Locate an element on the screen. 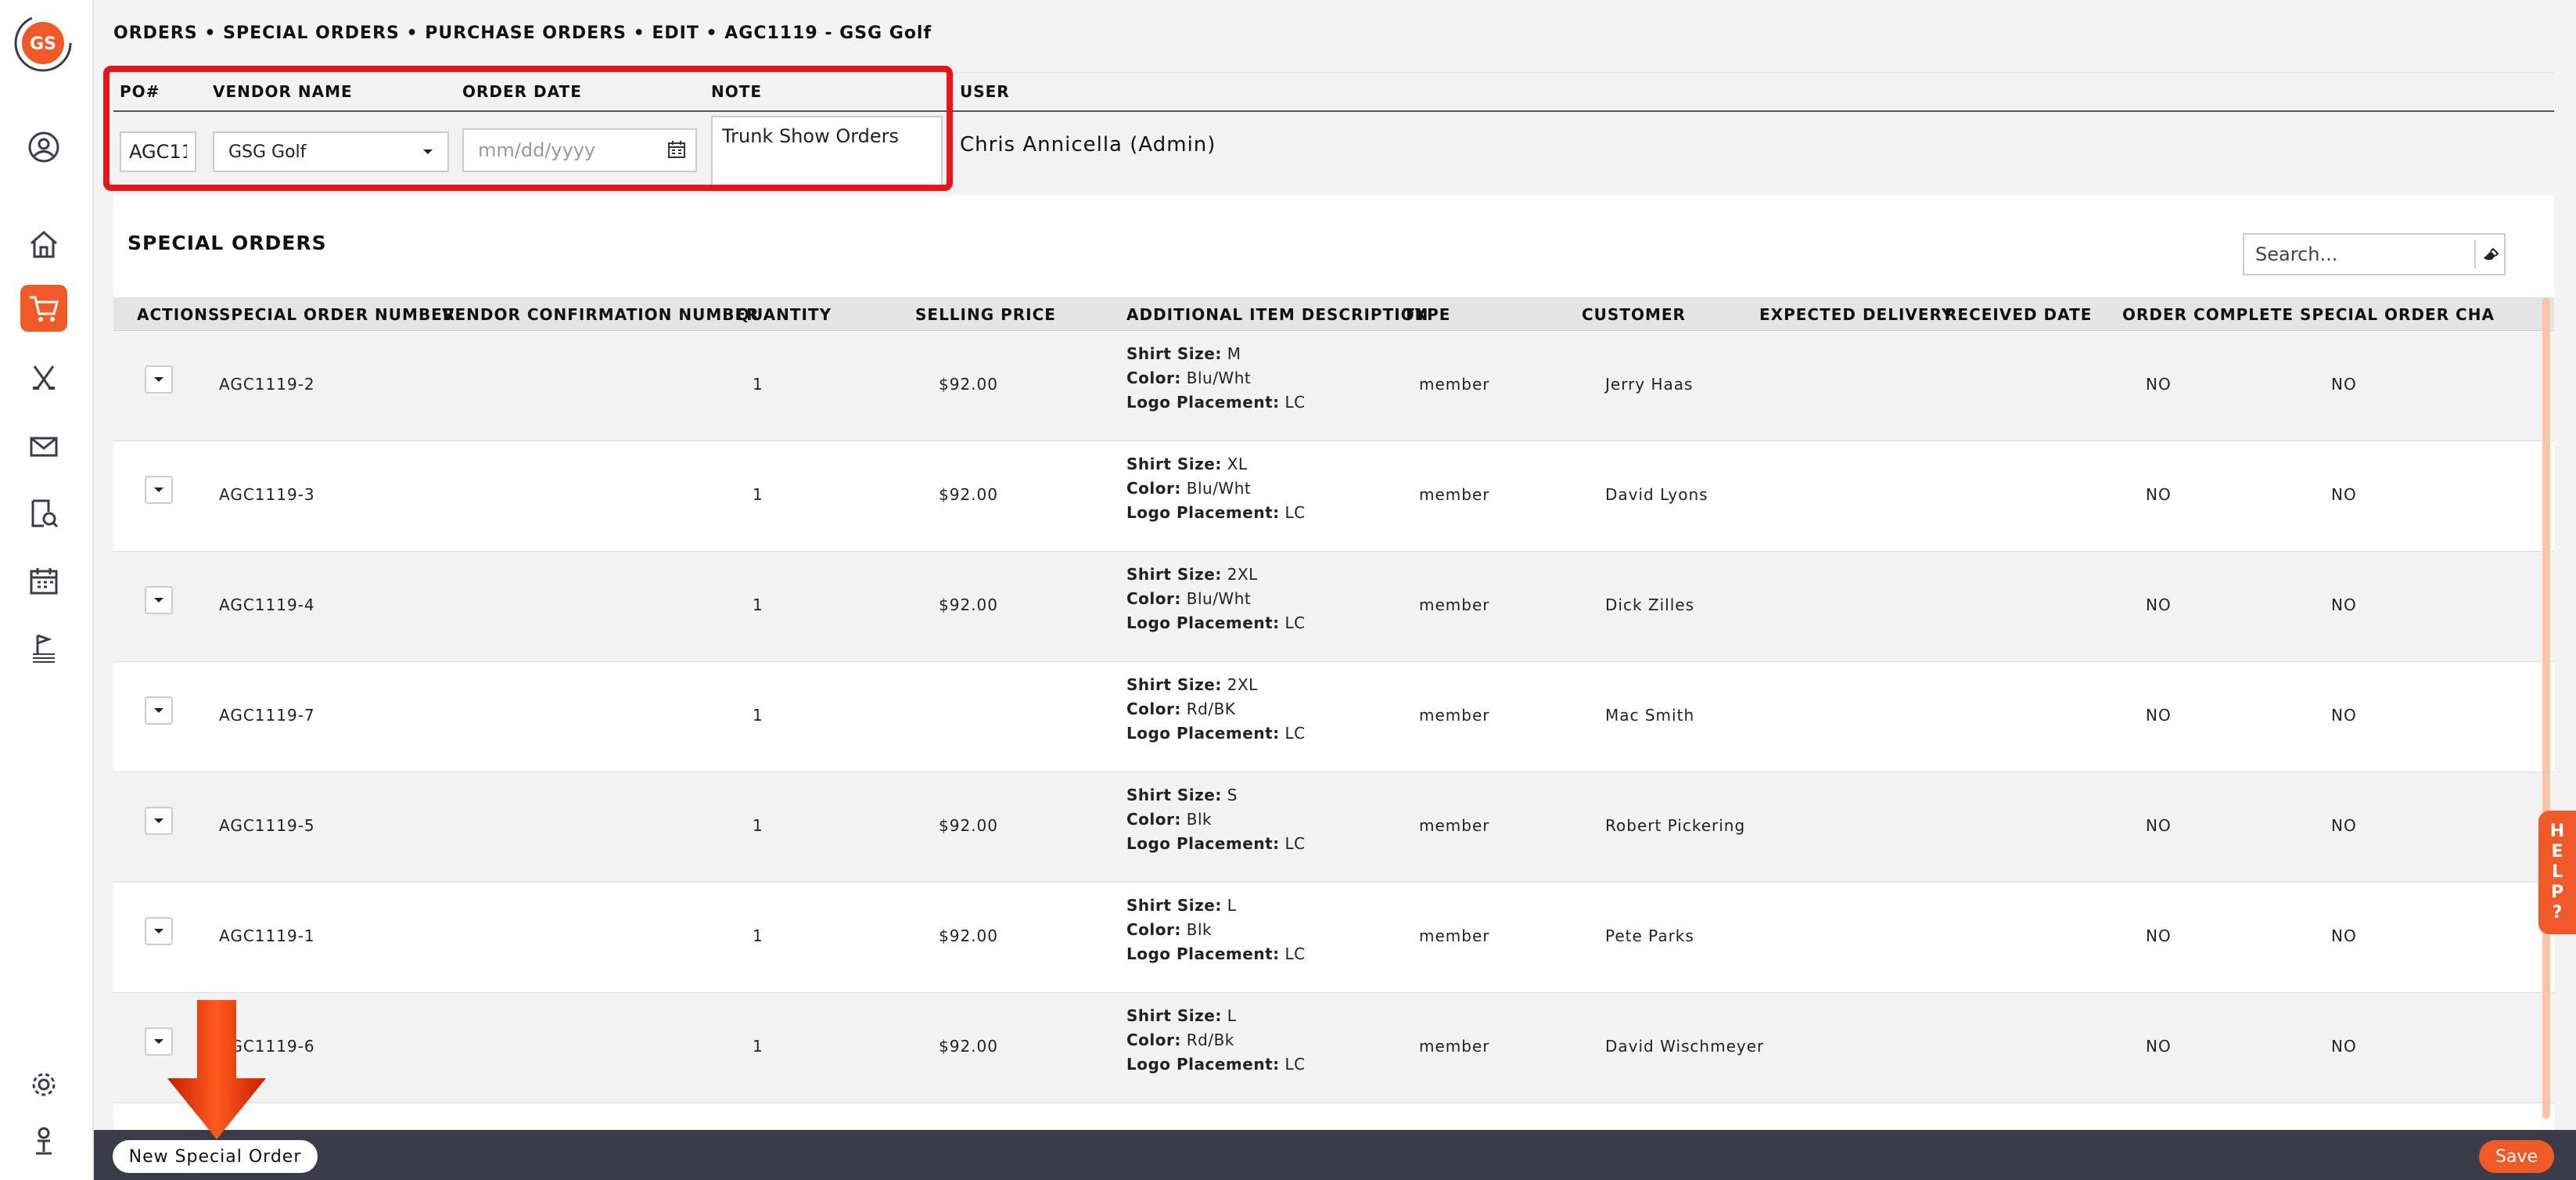  note-textarea: Trunk Show Orders is located at coordinates (827, 152).